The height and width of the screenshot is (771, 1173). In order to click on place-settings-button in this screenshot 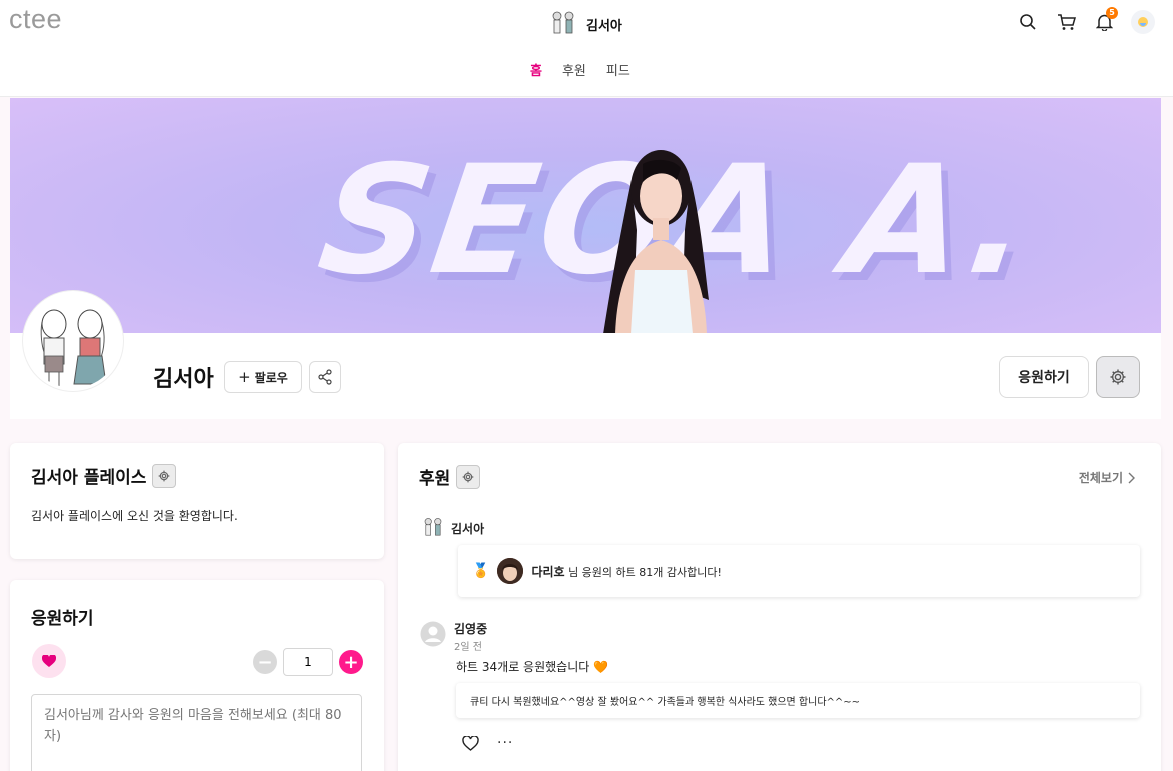, I will do `click(164, 475)`.